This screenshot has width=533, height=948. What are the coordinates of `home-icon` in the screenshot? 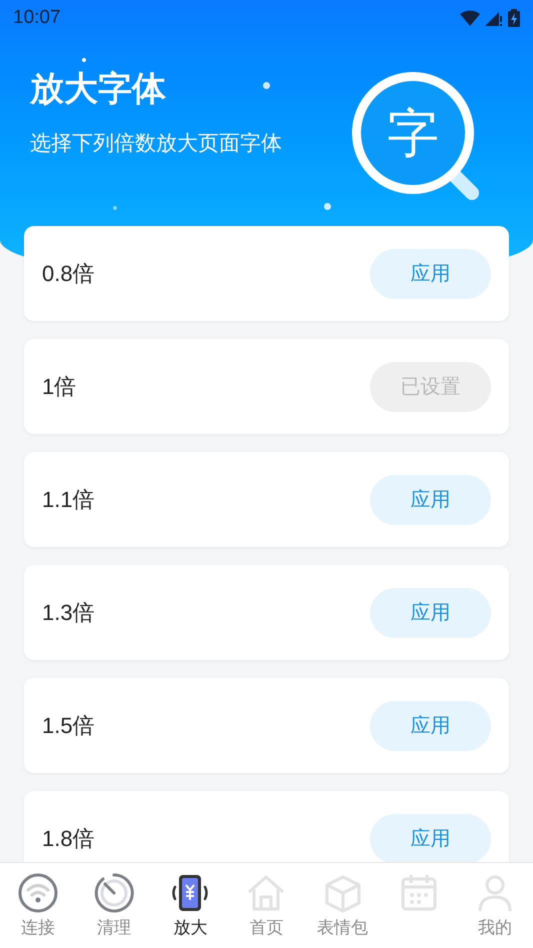 It's located at (266, 893).